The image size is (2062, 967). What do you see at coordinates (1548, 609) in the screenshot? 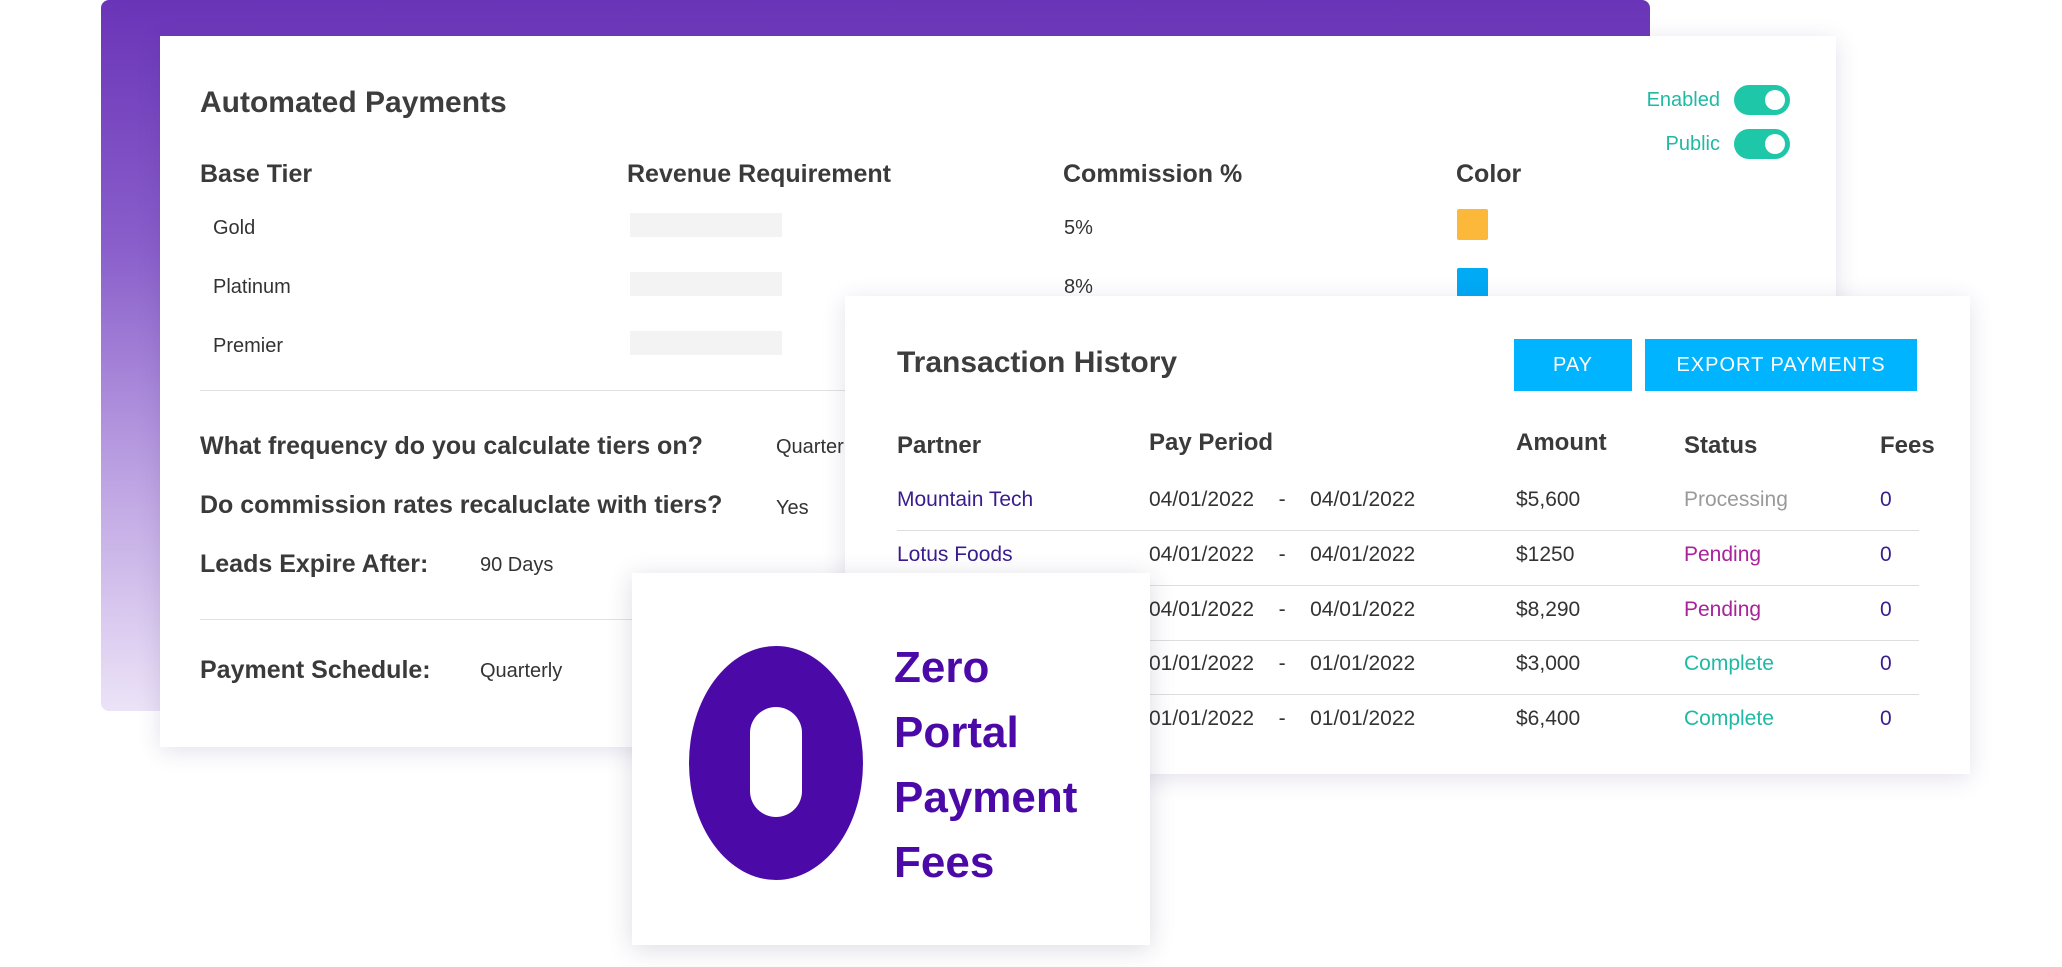
I see `amount: $8,290` at bounding box center [1548, 609].